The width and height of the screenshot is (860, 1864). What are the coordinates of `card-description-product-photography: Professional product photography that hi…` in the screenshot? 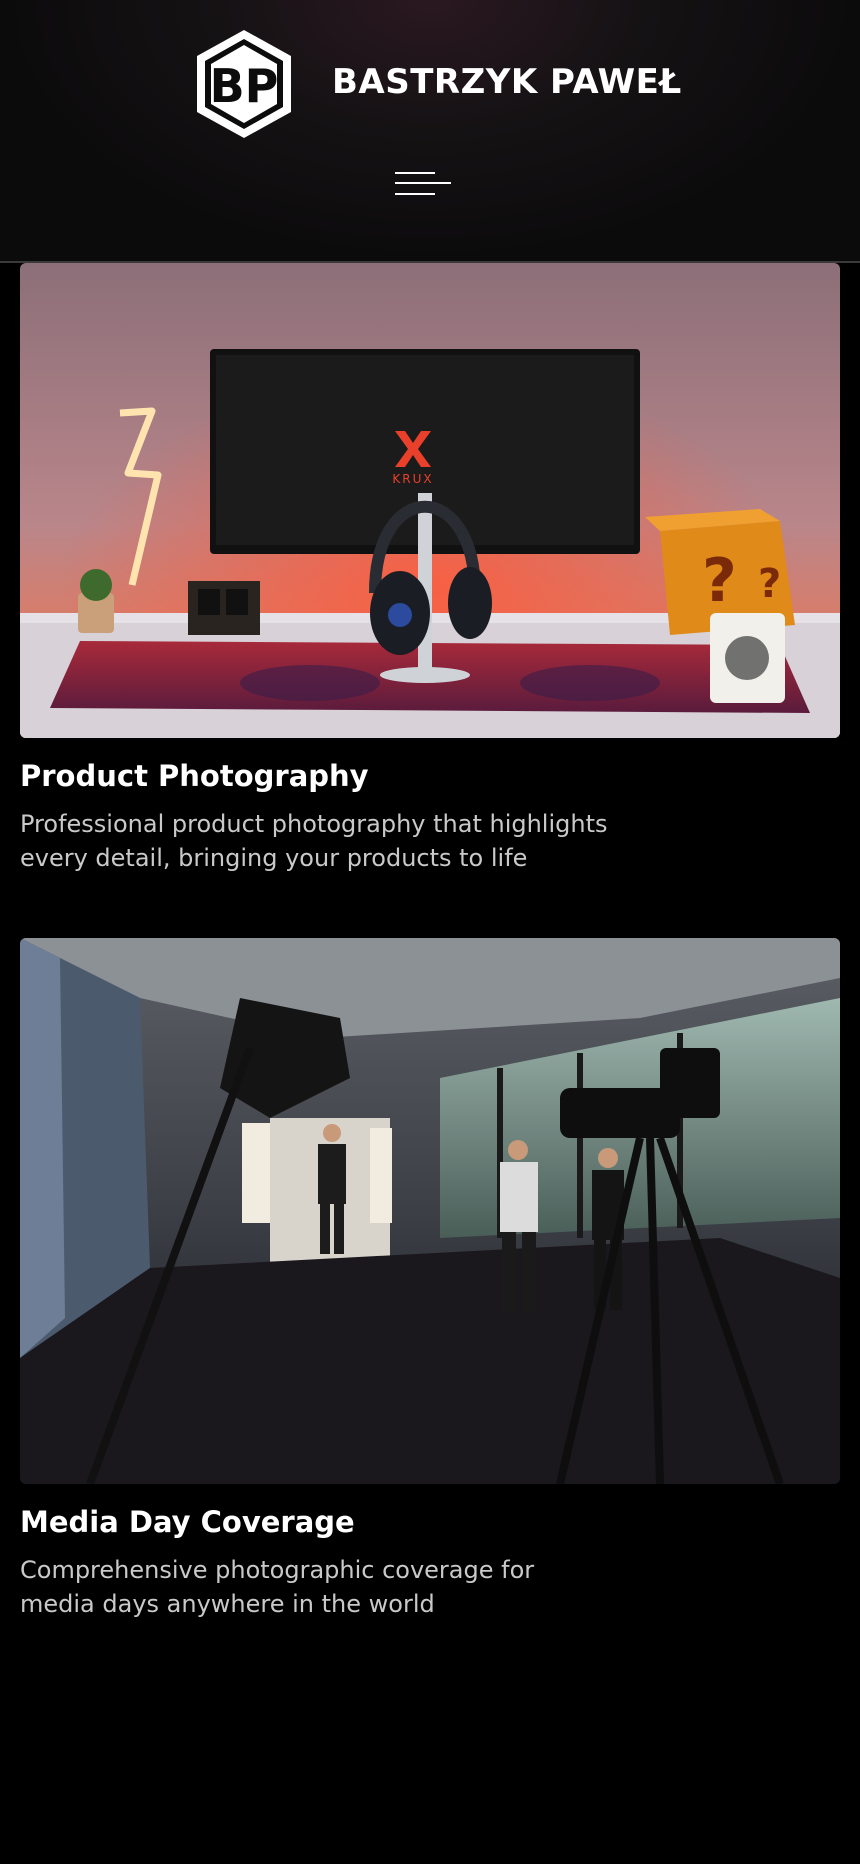 It's located at (314, 841).